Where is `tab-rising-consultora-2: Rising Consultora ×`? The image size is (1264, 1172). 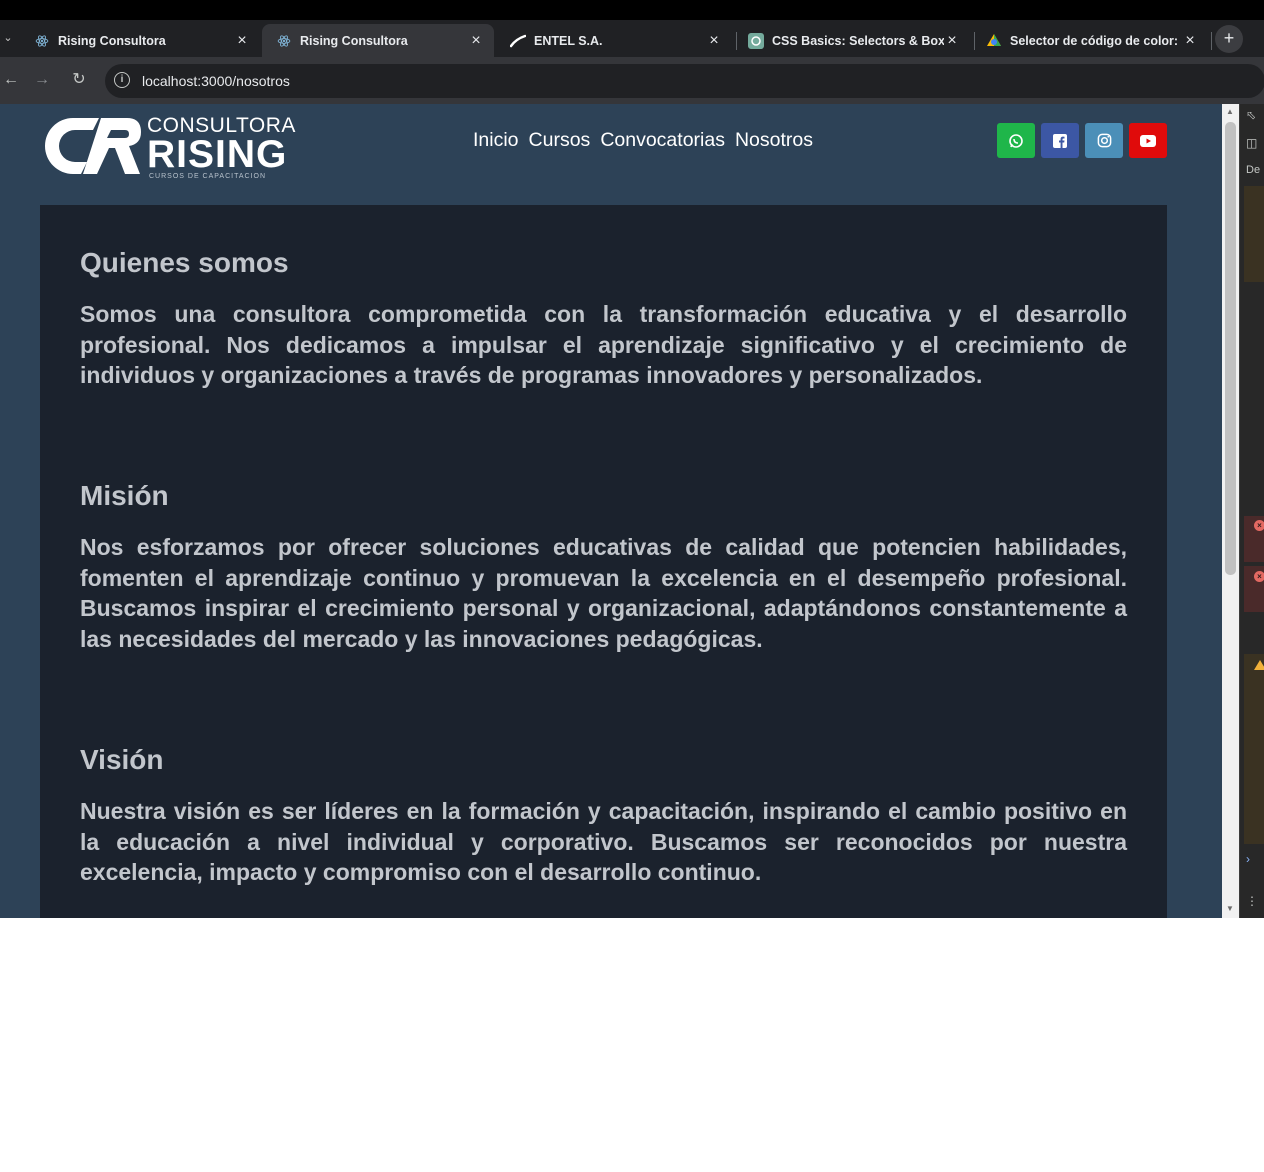 tab-rising-consultora-2: Rising Consultora × is located at coordinates (378, 40).